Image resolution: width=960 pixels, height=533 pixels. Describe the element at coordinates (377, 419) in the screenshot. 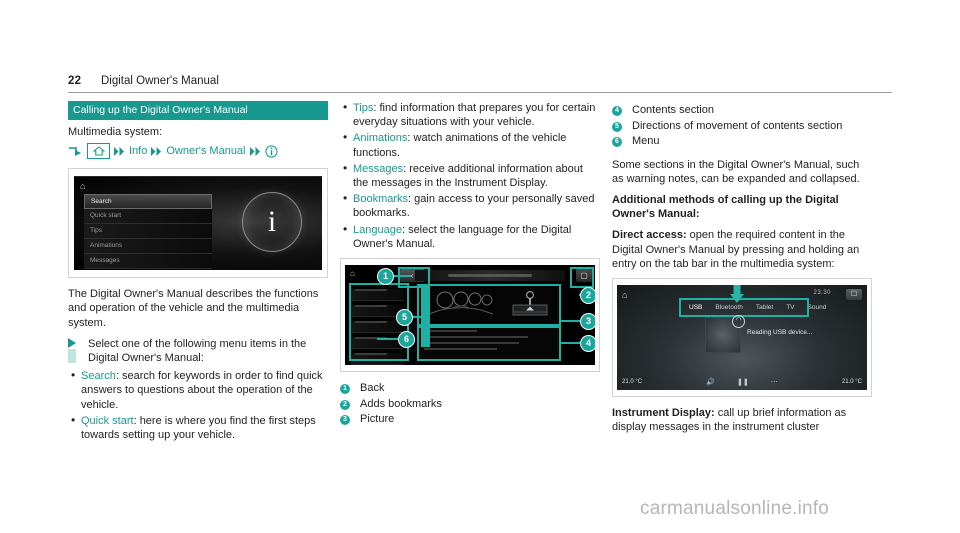

I see `callout-label: Picture` at that location.